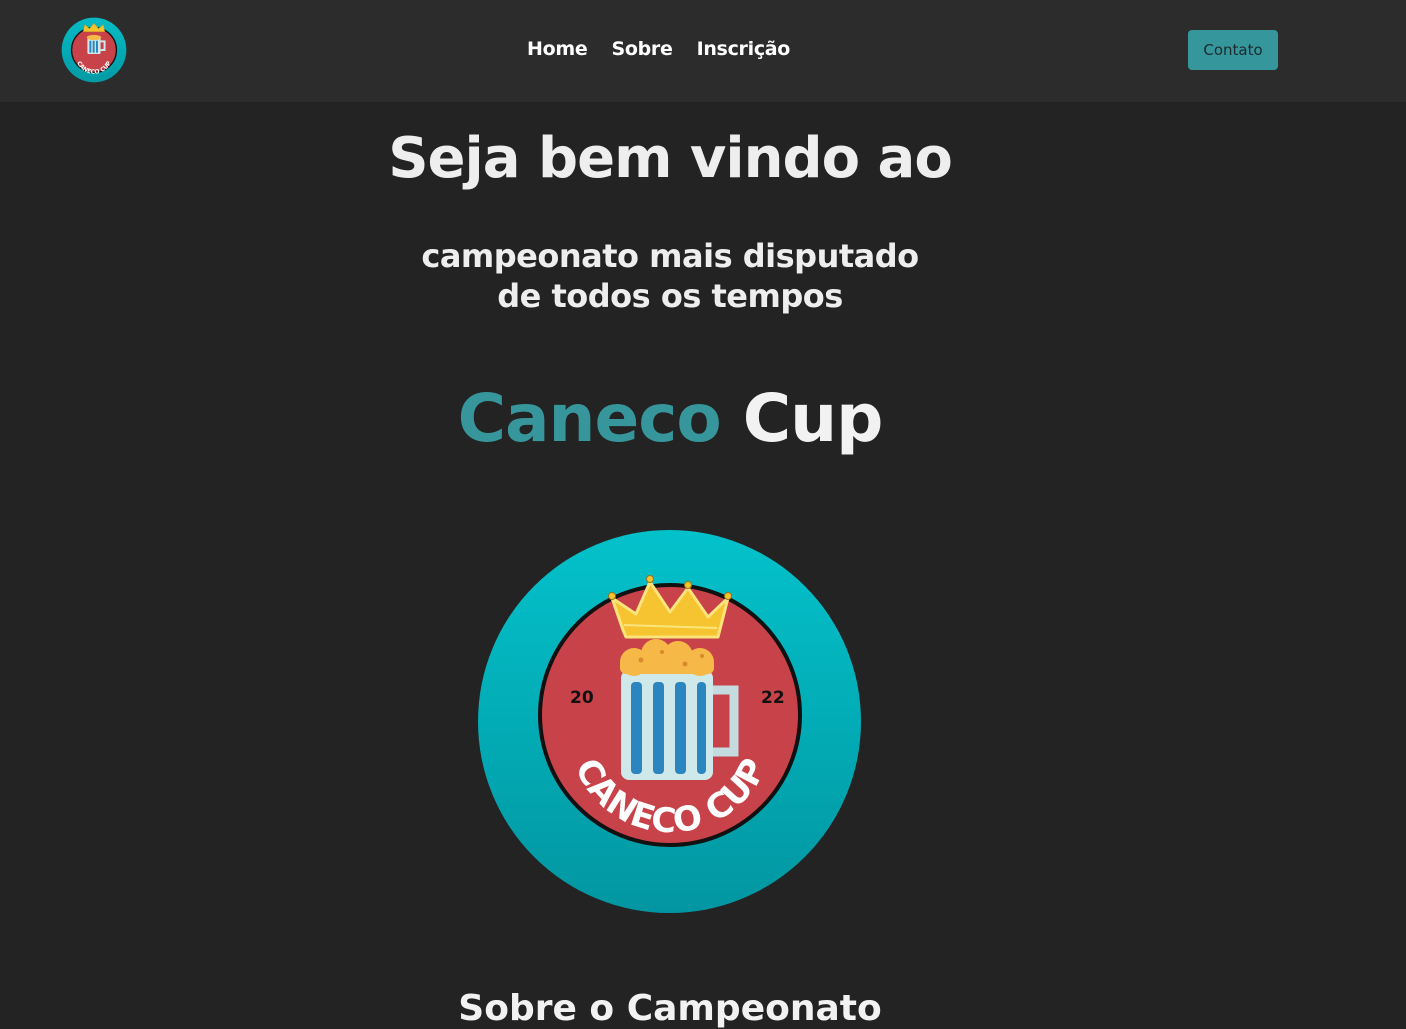 The width and height of the screenshot is (1406, 1029). What do you see at coordinates (670, 296) in the screenshot?
I see `hero-subtitle-line2: de todos os tempos` at bounding box center [670, 296].